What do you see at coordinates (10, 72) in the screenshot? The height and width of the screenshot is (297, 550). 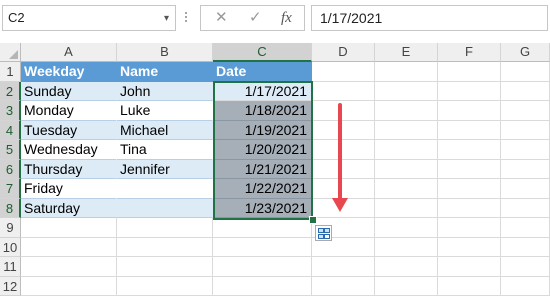 I see `row-header-1: 1` at bounding box center [10, 72].